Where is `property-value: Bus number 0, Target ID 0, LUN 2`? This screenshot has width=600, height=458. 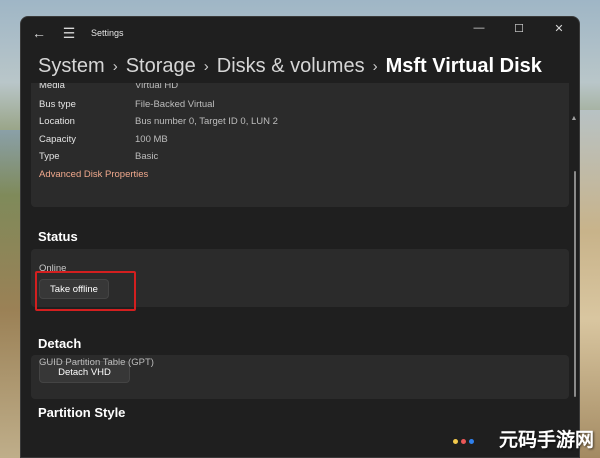 property-value: Bus number 0, Target ID 0, LUN 2 is located at coordinates (206, 121).